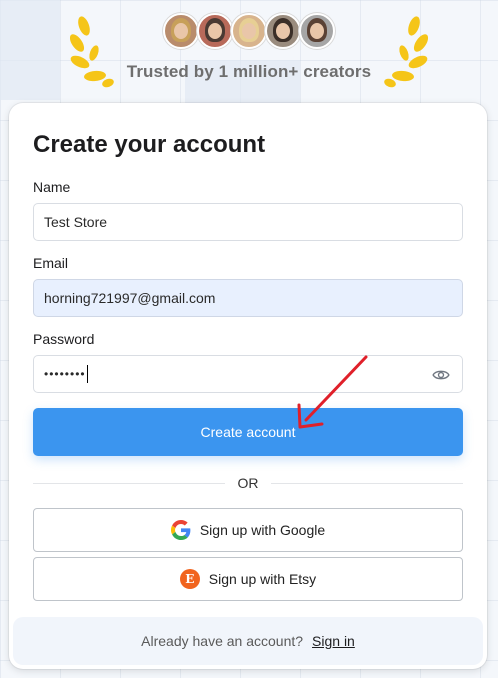 The width and height of the screenshot is (498, 678). I want to click on signin-footer: Already have an account? Sign in, so click(248, 641).